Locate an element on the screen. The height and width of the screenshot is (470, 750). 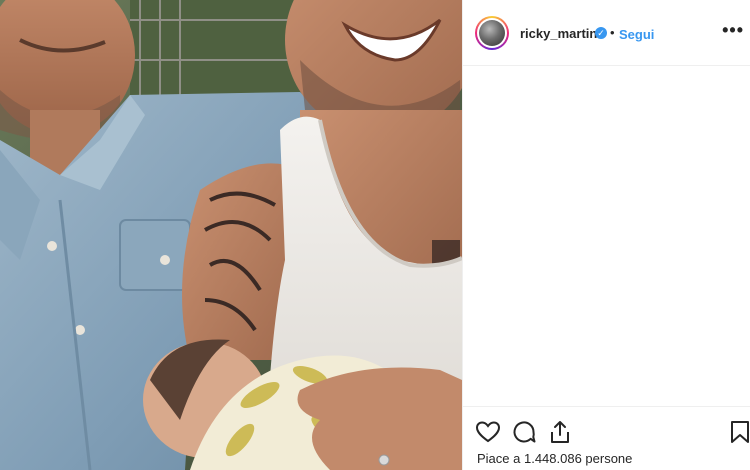
avatar-image is located at coordinates (492, 33).